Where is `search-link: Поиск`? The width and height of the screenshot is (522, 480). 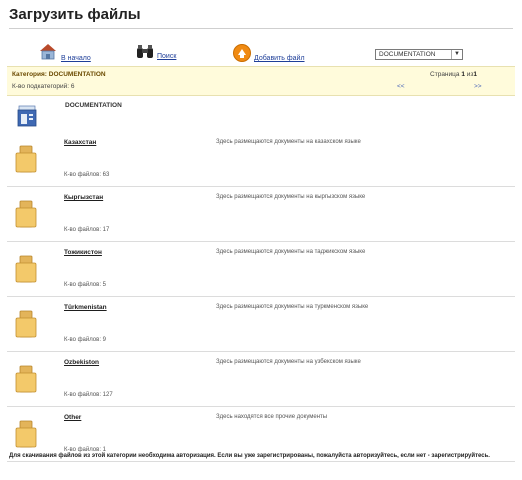 search-link: Поиск is located at coordinates (156, 52).